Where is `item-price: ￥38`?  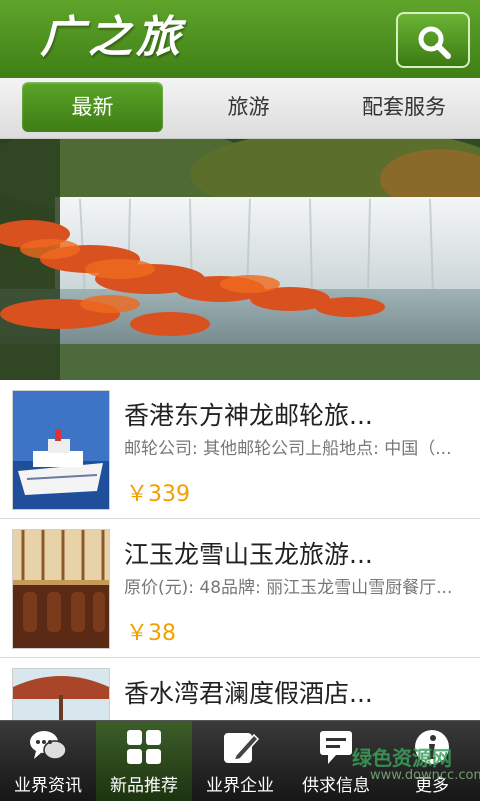 item-price: ￥38 is located at coordinates (151, 633).